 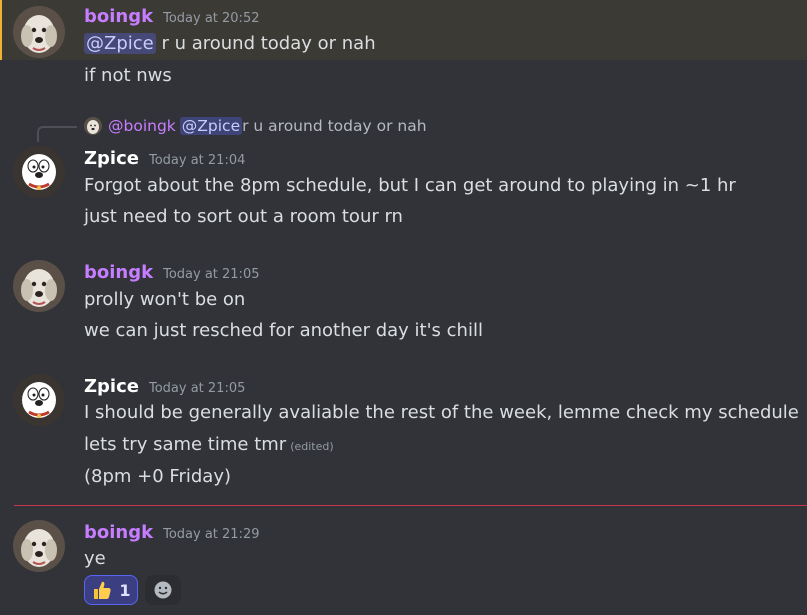 I want to click on message-header: Zpice Today at 21:04, so click(x=164, y=158).